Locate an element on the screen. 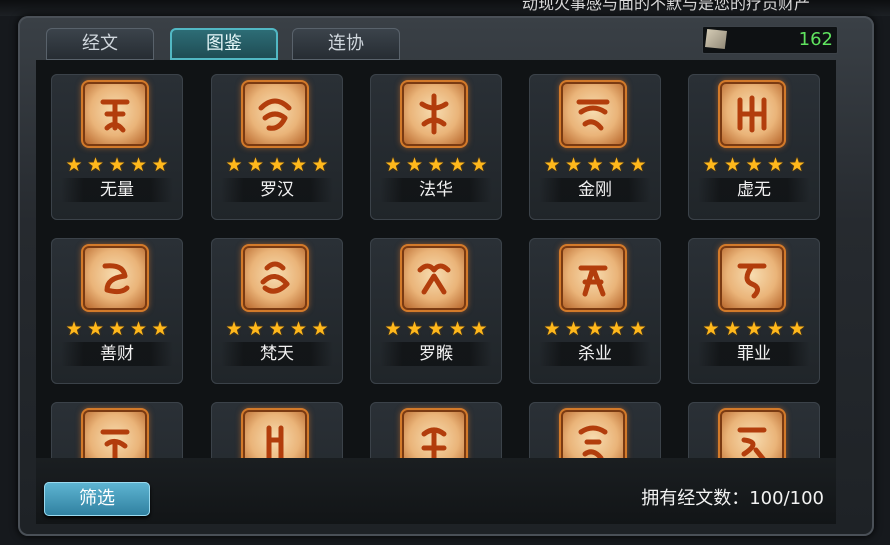 Image resolution: width=890 pixels, height=545 pixels. card-name: 虚无 is located at coordinates (754, 190).